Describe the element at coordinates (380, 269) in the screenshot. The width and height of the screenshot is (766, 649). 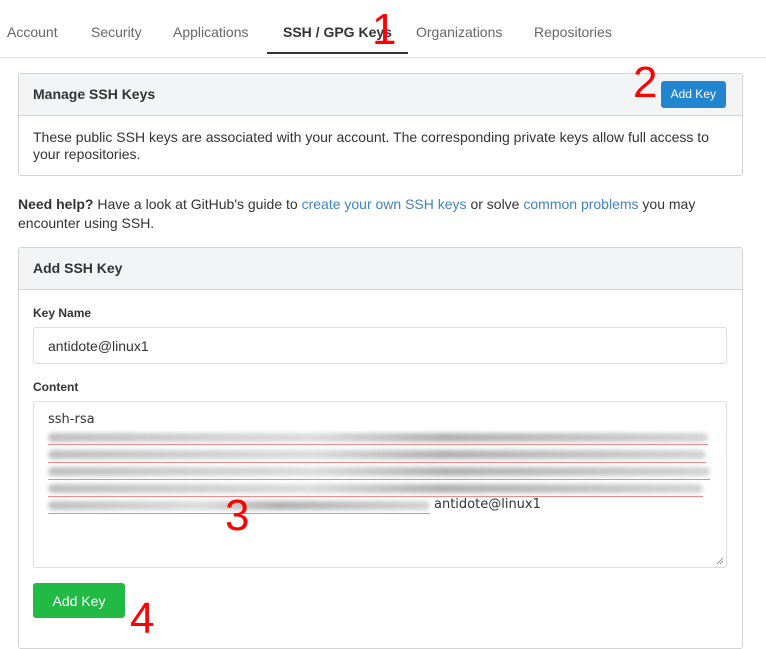
I see `add-ssh-key-header: Add SSH Key` at that location.